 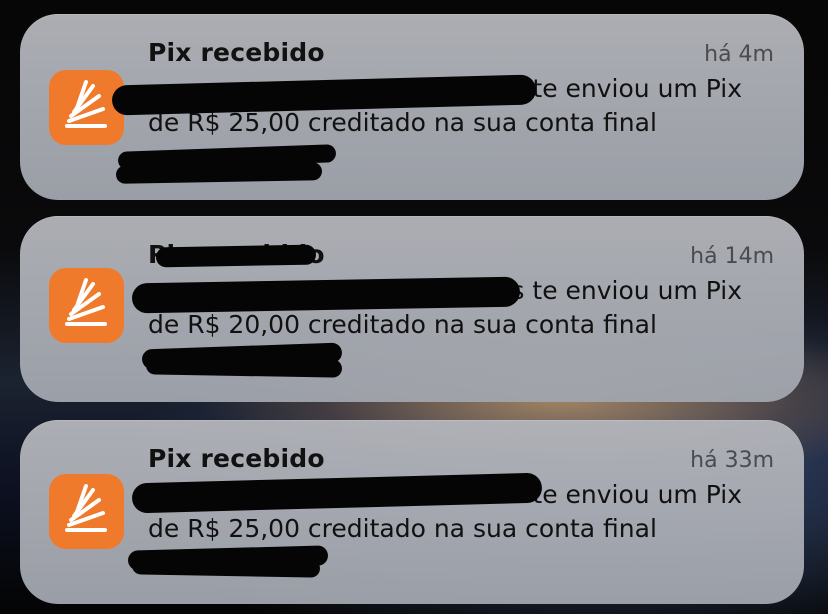 I want to click on notification-time: há 14m, so click(x=732, y=256).